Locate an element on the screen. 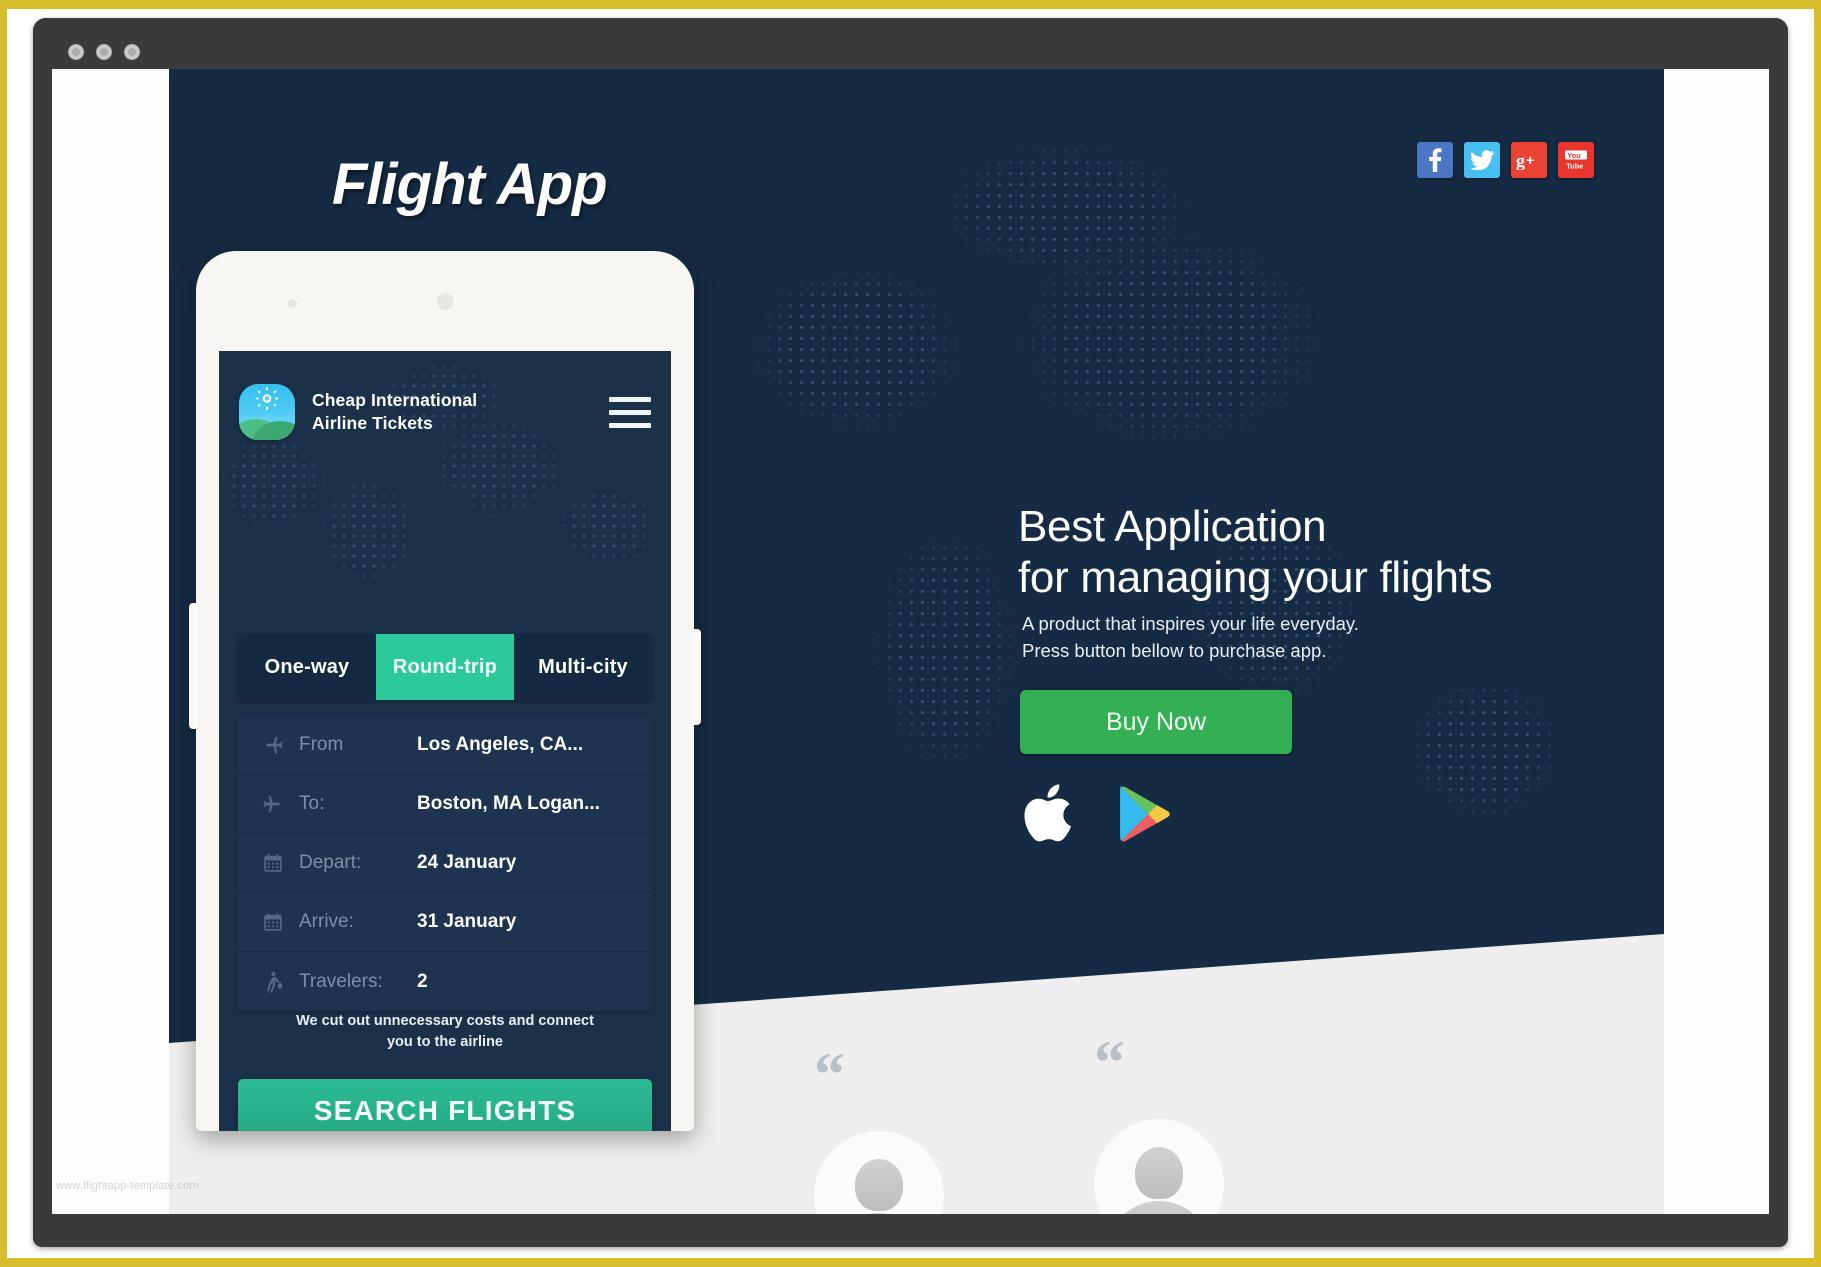 This screenshot has height=1267, width=1821. phone-camera is located at coordinates (292, 303).